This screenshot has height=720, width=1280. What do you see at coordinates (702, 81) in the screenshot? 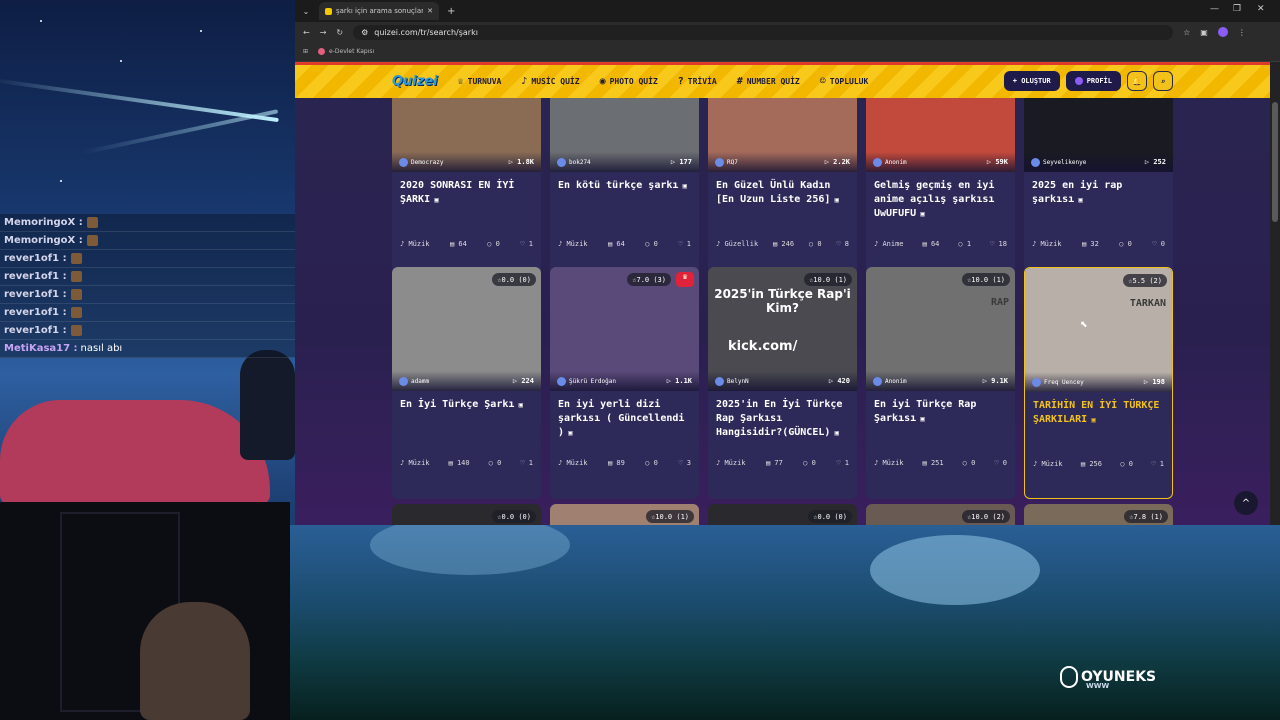
I see `nav-item-label: TRİVİA` at bounding box center [702, 81].